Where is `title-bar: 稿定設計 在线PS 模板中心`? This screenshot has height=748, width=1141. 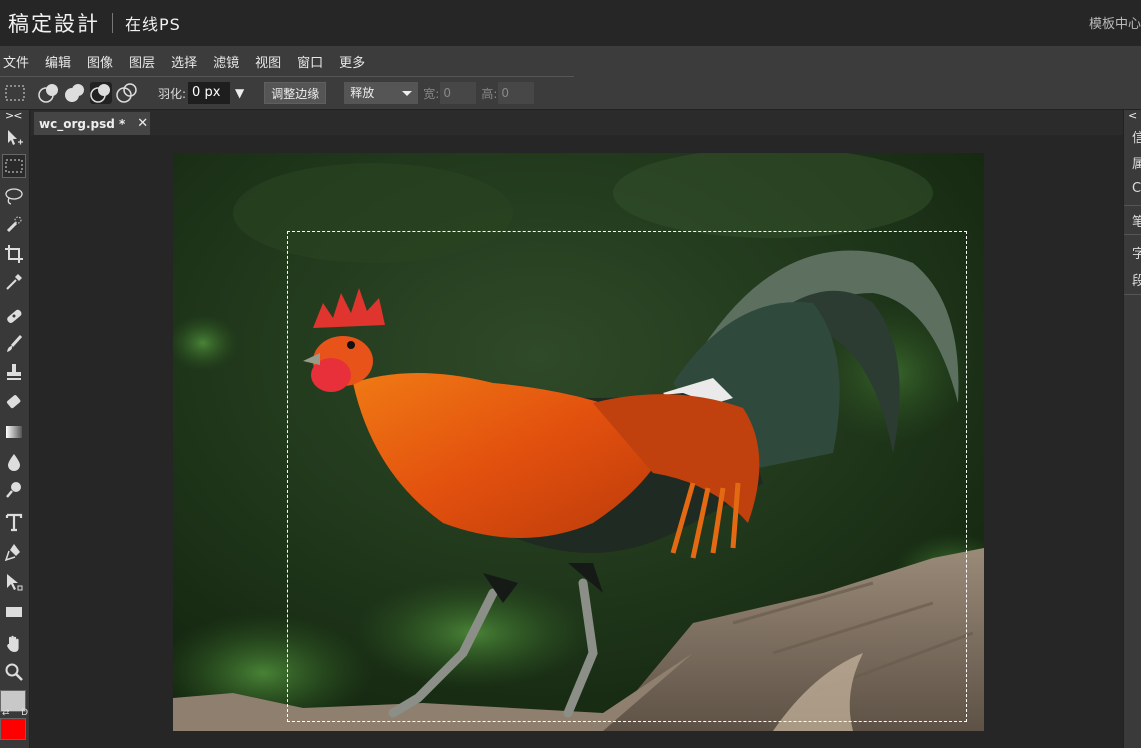
title-bar: 稿定設計 在线PS 模板中心 is located at coordinates (570, 23).